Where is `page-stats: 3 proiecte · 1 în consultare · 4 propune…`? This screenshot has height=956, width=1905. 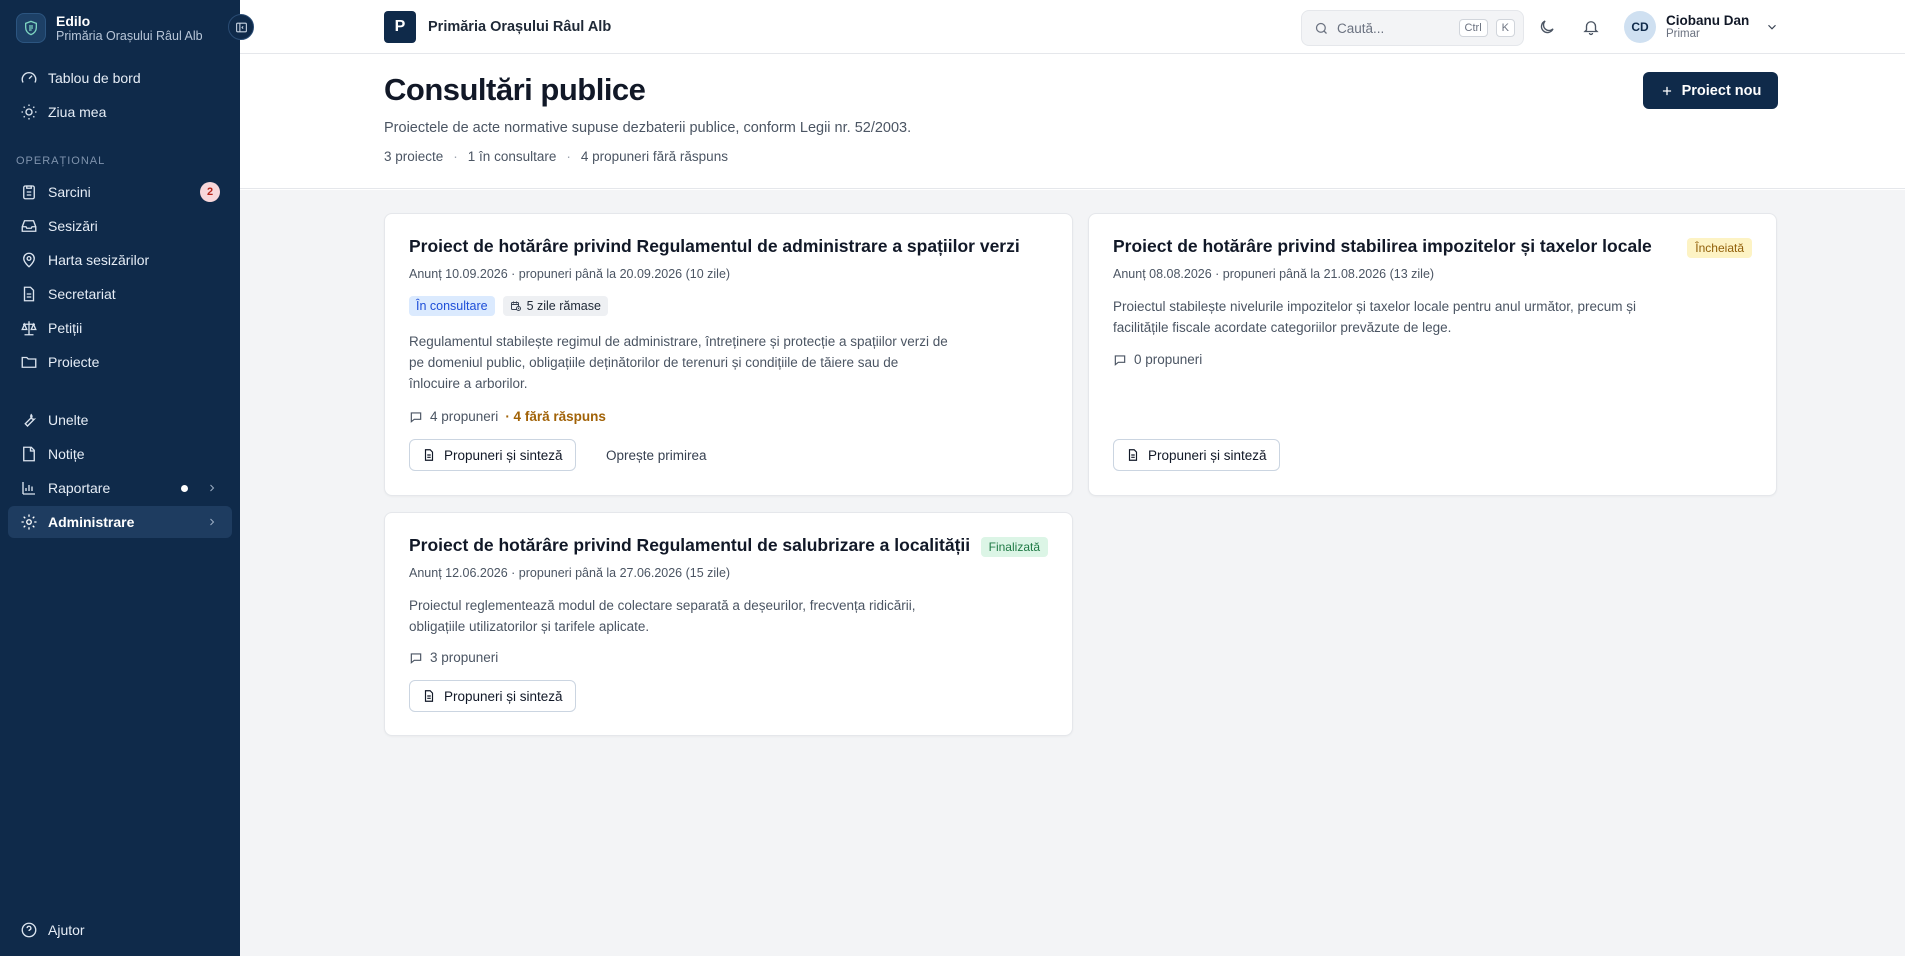
page-stats: 3 proiecte · 1 în consultare · 4 propune… is located at coordinates (556, 156).